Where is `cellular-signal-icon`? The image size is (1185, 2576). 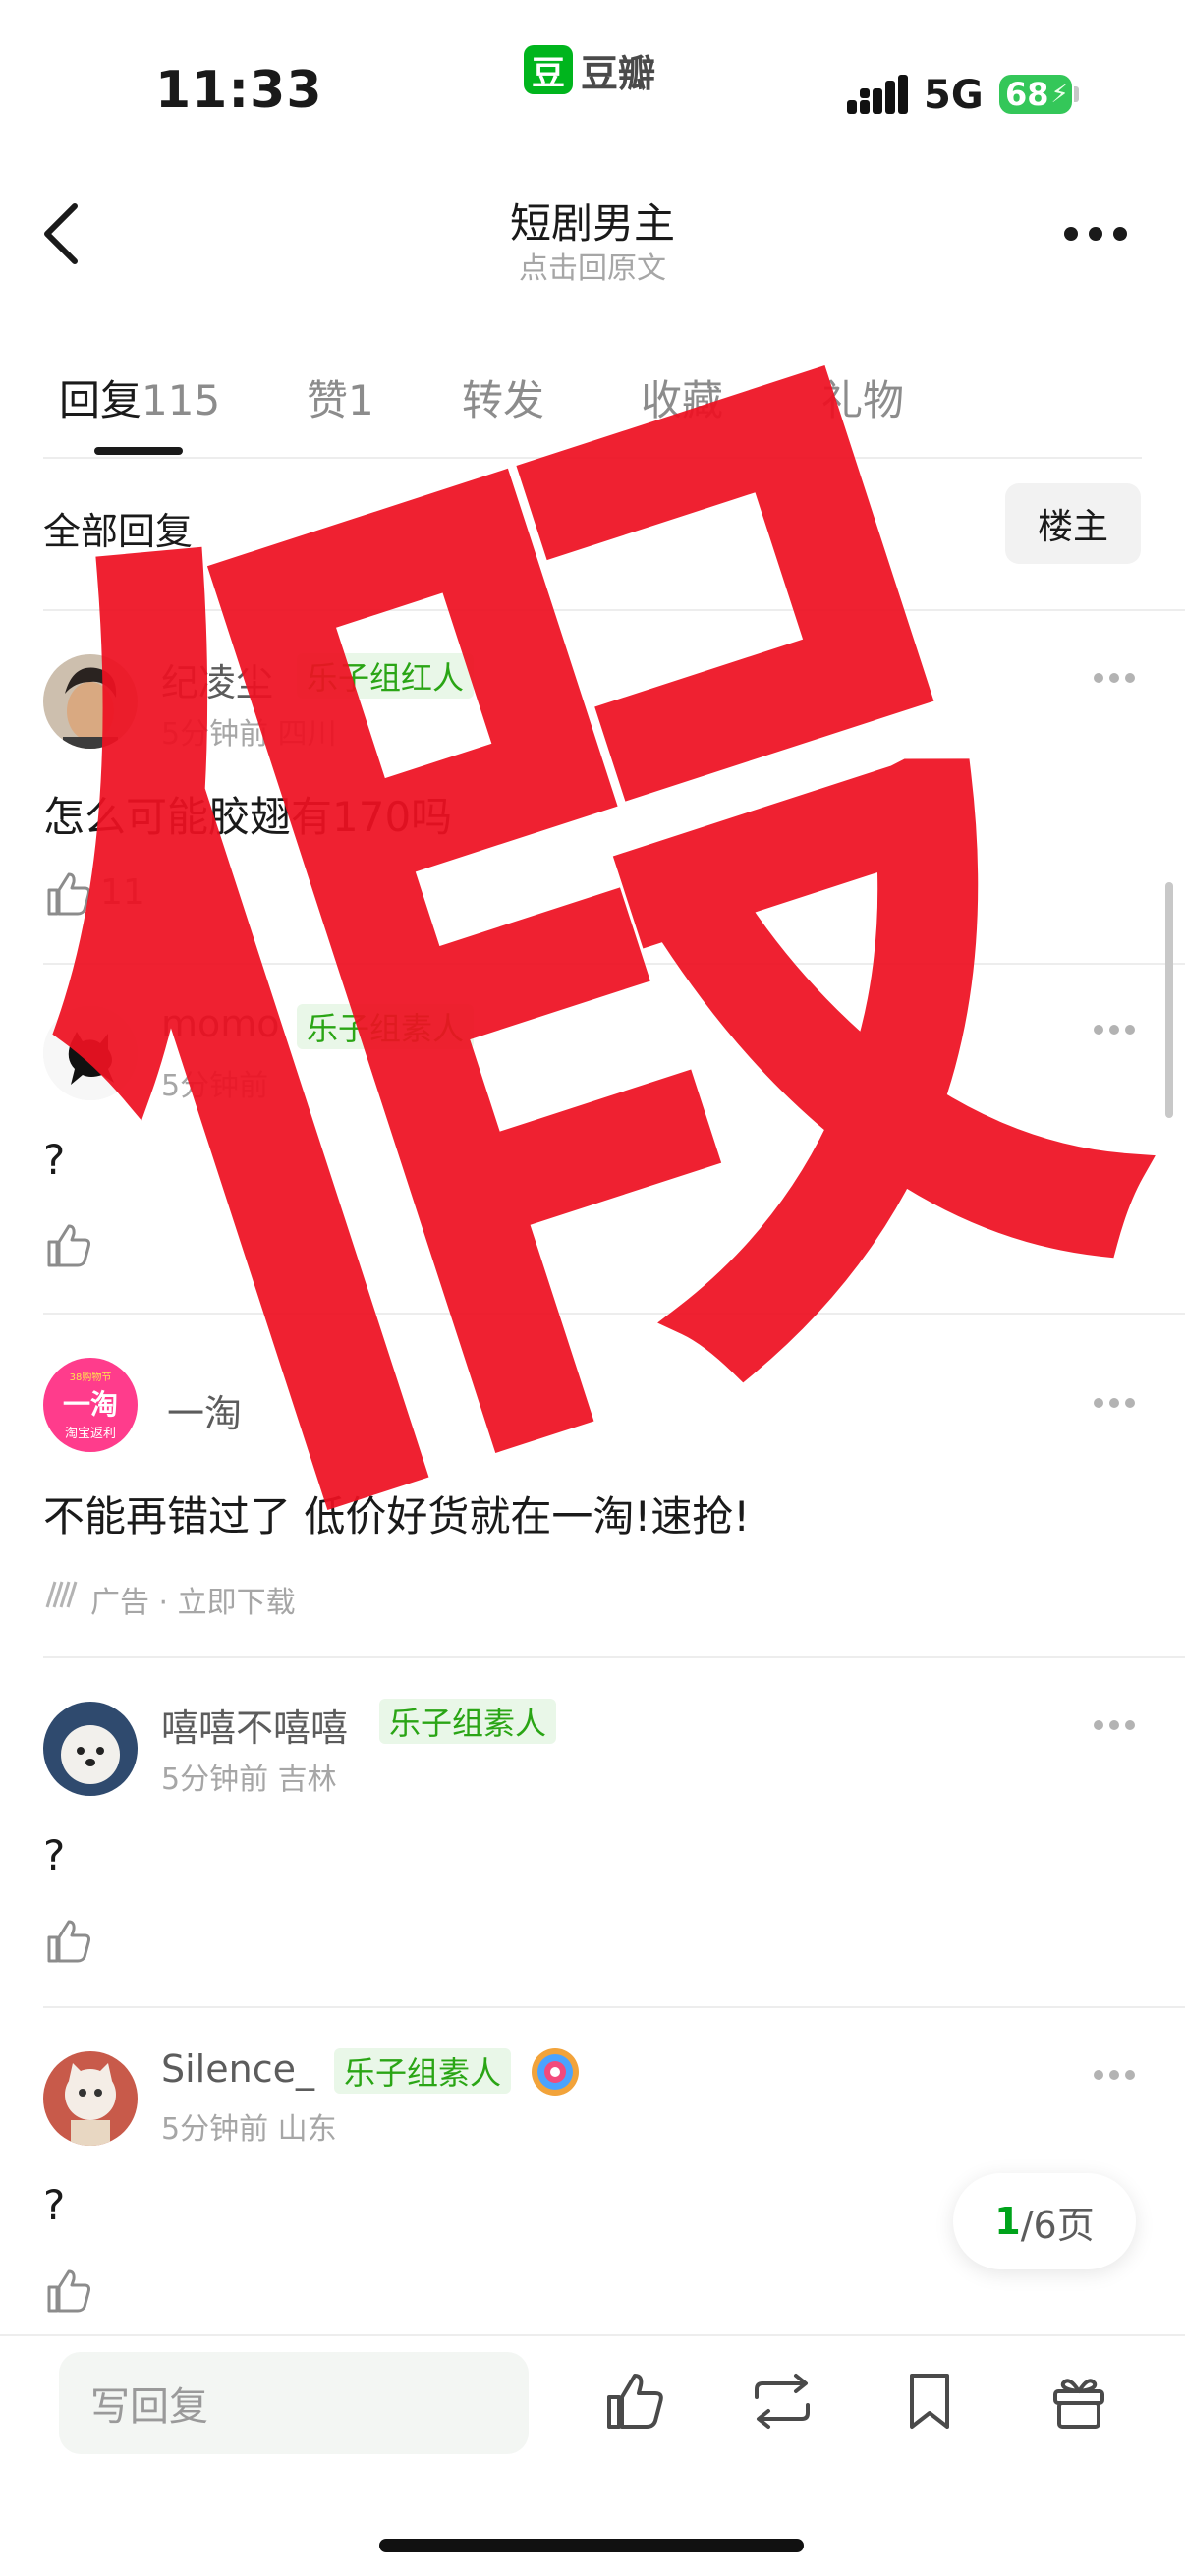 cellular-signal-icon is located at coordinates (878, 94).